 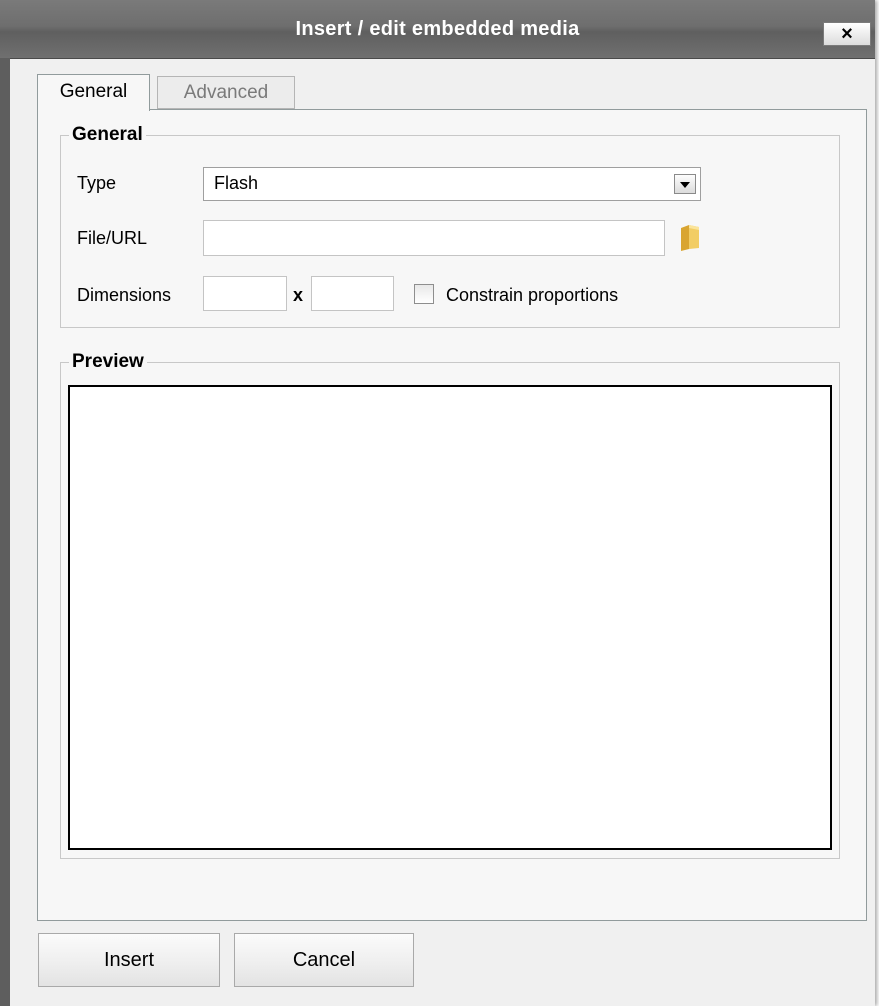 What do you see at coordinates (97, 183) in the screenshot?
I see `type-label: Type` at bounding box center [97, 183].